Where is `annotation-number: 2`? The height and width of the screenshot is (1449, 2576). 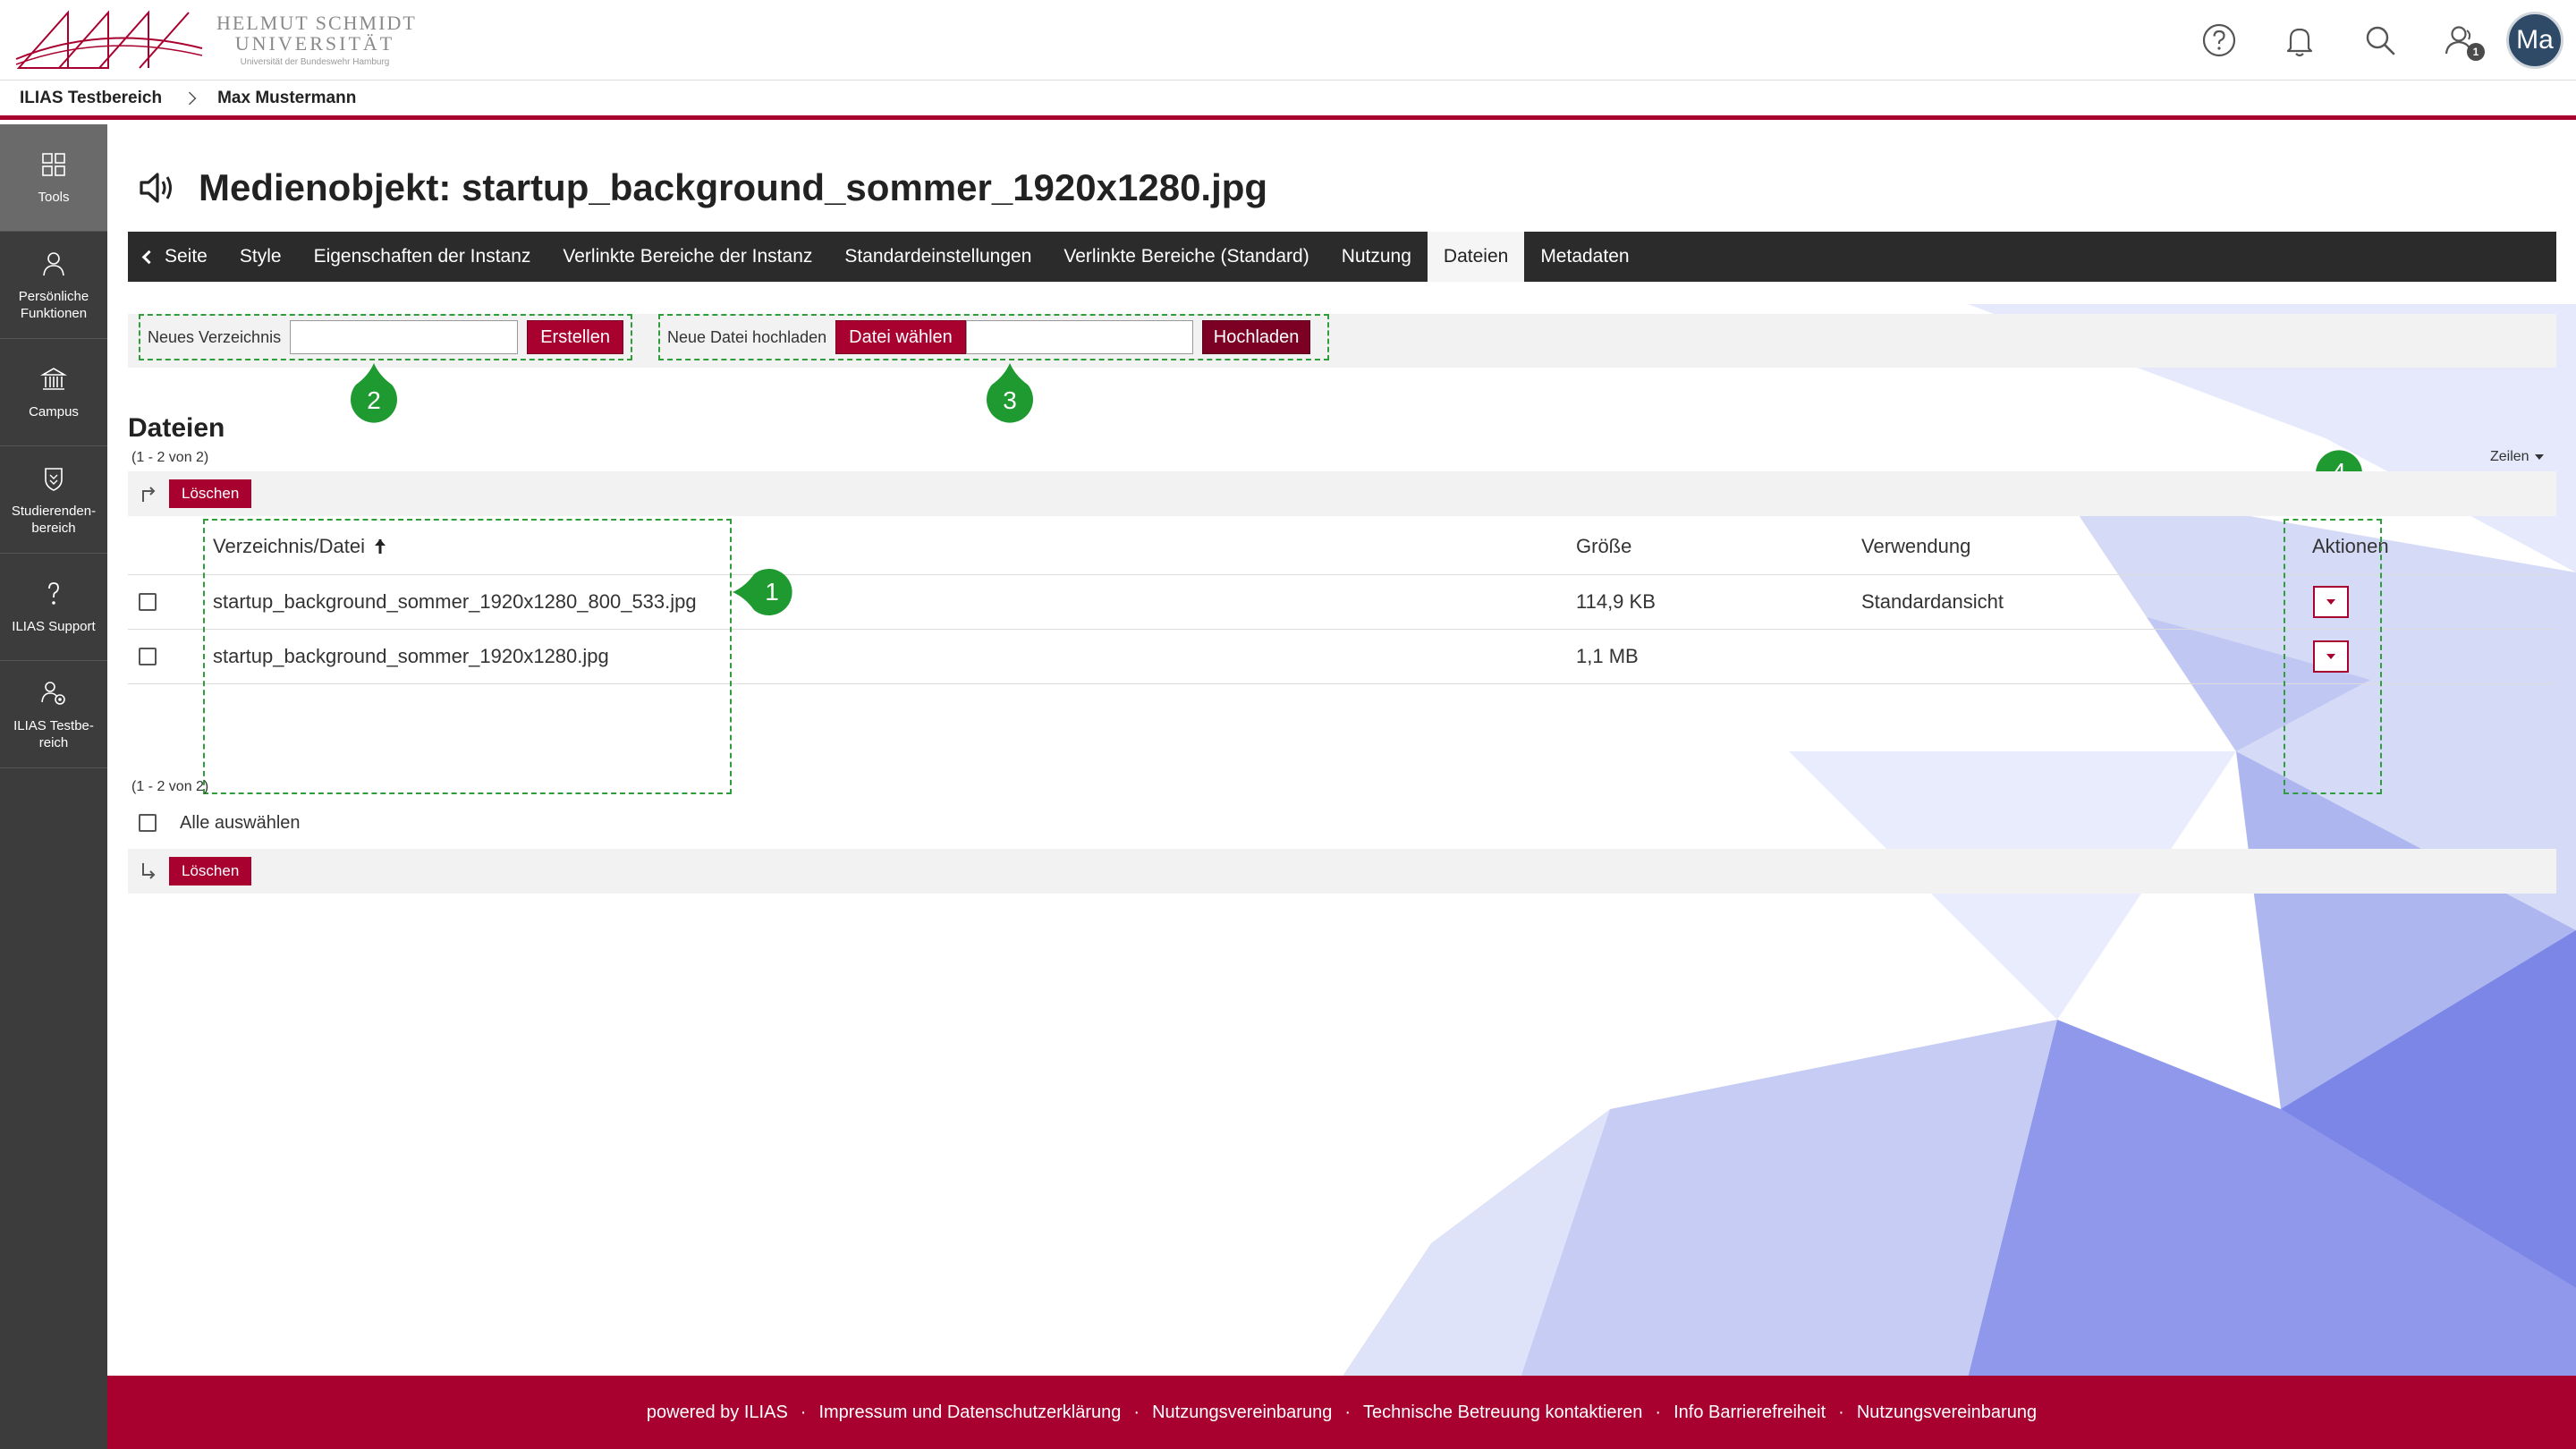 annotation-number: 2 is located at coordinates (374, 400).